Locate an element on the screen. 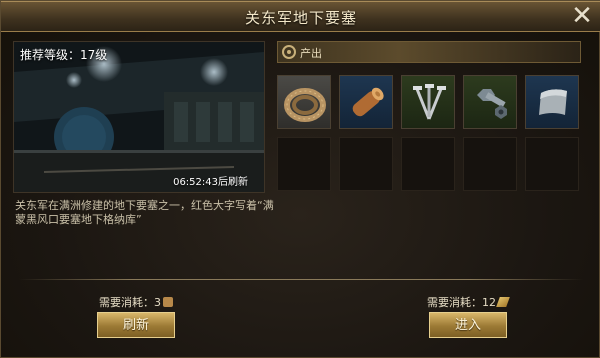 This screenshot has width=600, height=358. divider is located at coordinates (301, 279).